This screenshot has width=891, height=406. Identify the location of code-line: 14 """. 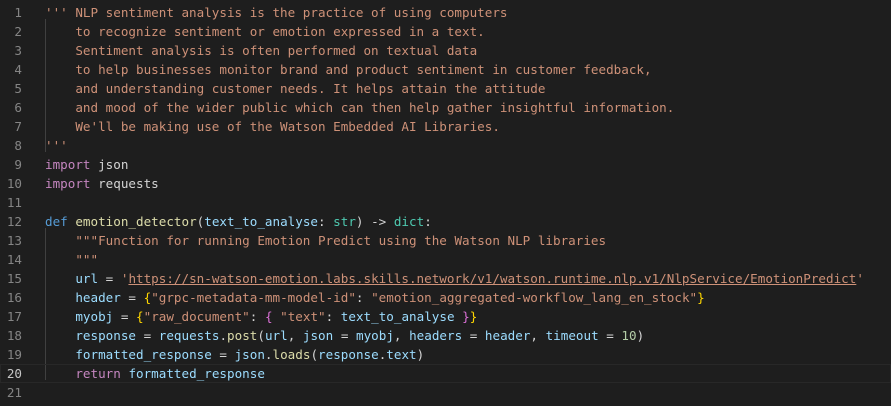
(445, 259).